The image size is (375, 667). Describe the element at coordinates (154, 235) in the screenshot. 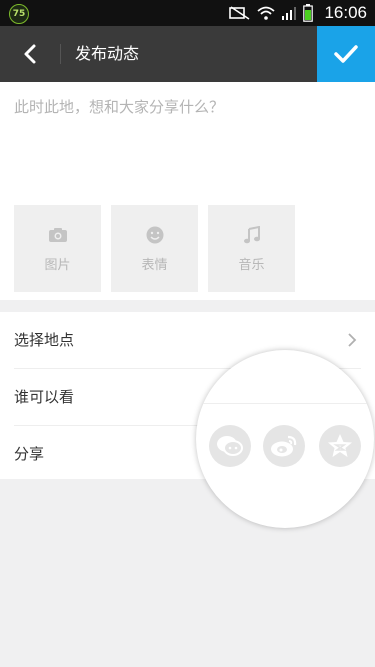

I see `emoji-icon` at that location.